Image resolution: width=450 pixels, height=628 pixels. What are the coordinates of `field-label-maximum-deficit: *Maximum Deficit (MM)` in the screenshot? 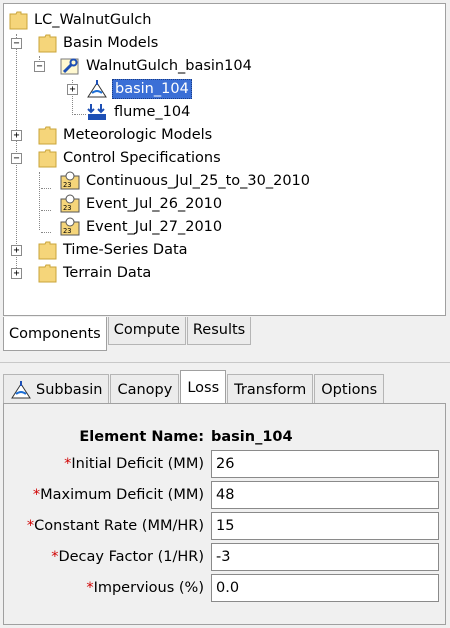 It's located at (118, 495).